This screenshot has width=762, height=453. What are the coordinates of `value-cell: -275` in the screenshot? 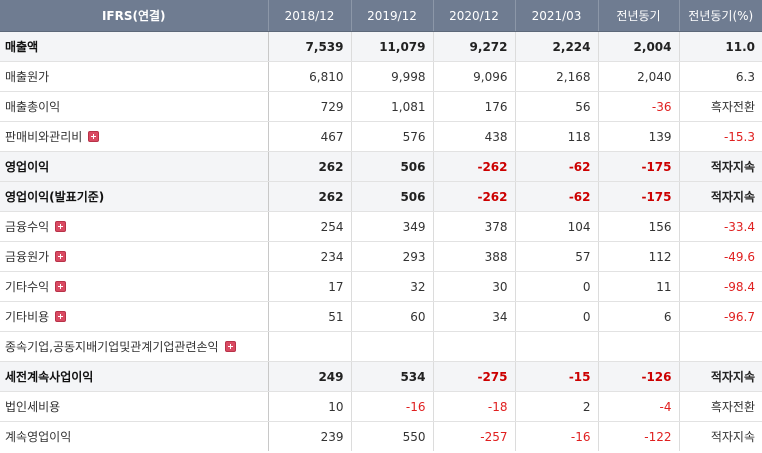 It's located at (474, 376).